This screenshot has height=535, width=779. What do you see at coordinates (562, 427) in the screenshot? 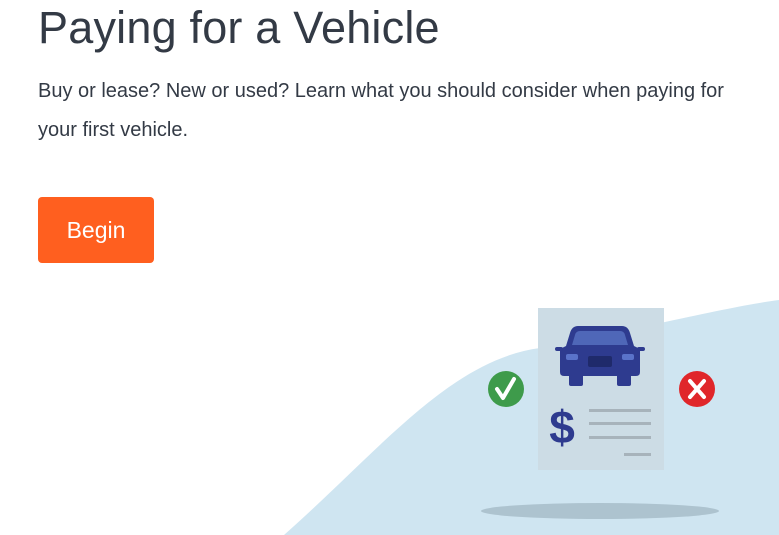
I see `dollar-icon: $` at bounding box center [562, 427].